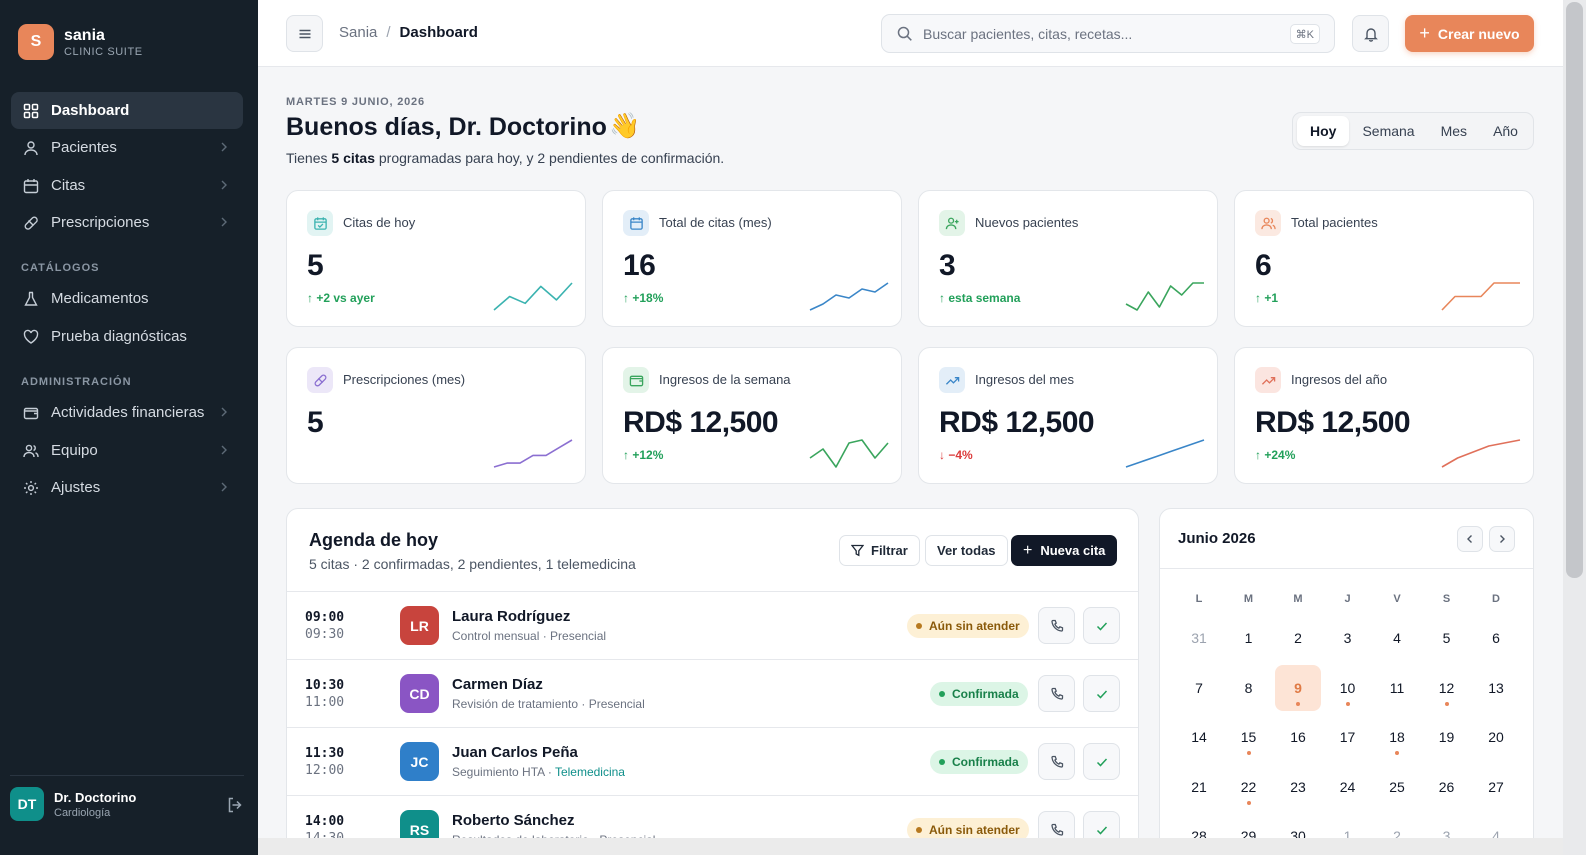  What do you see at coordinates (511, 616) in the screenshot?
I see `patient-name: Laura Rodríguez` at bounding box center [511, 616].